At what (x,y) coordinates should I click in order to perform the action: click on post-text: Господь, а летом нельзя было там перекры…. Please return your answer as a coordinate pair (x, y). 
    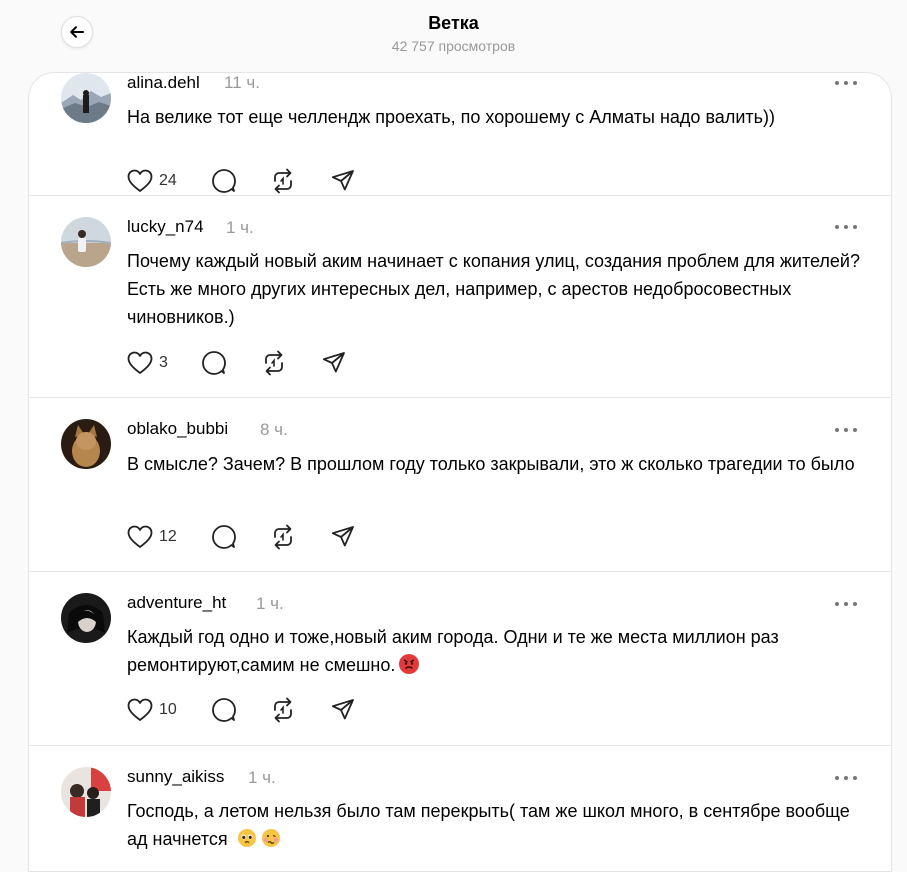
    Looking at the image, I should click on (497, 825).